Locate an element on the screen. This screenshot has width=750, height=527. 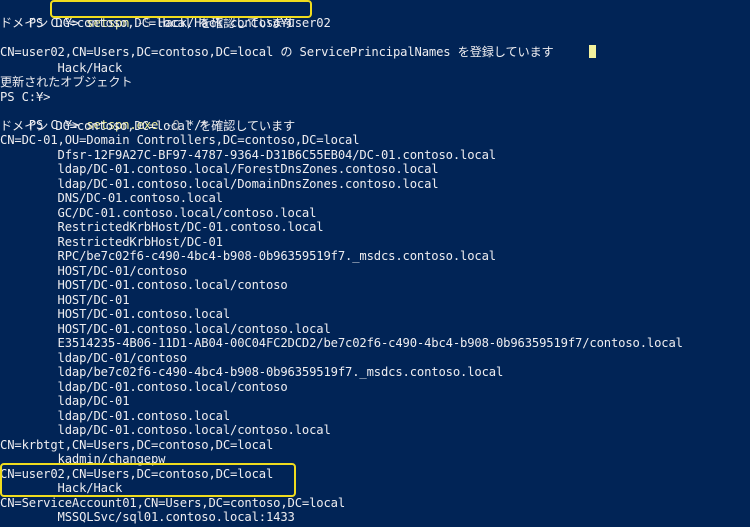
command-line-setspn-q: PS C:¥> setspn.exe -Q */* is located at coordinates (104, 118).